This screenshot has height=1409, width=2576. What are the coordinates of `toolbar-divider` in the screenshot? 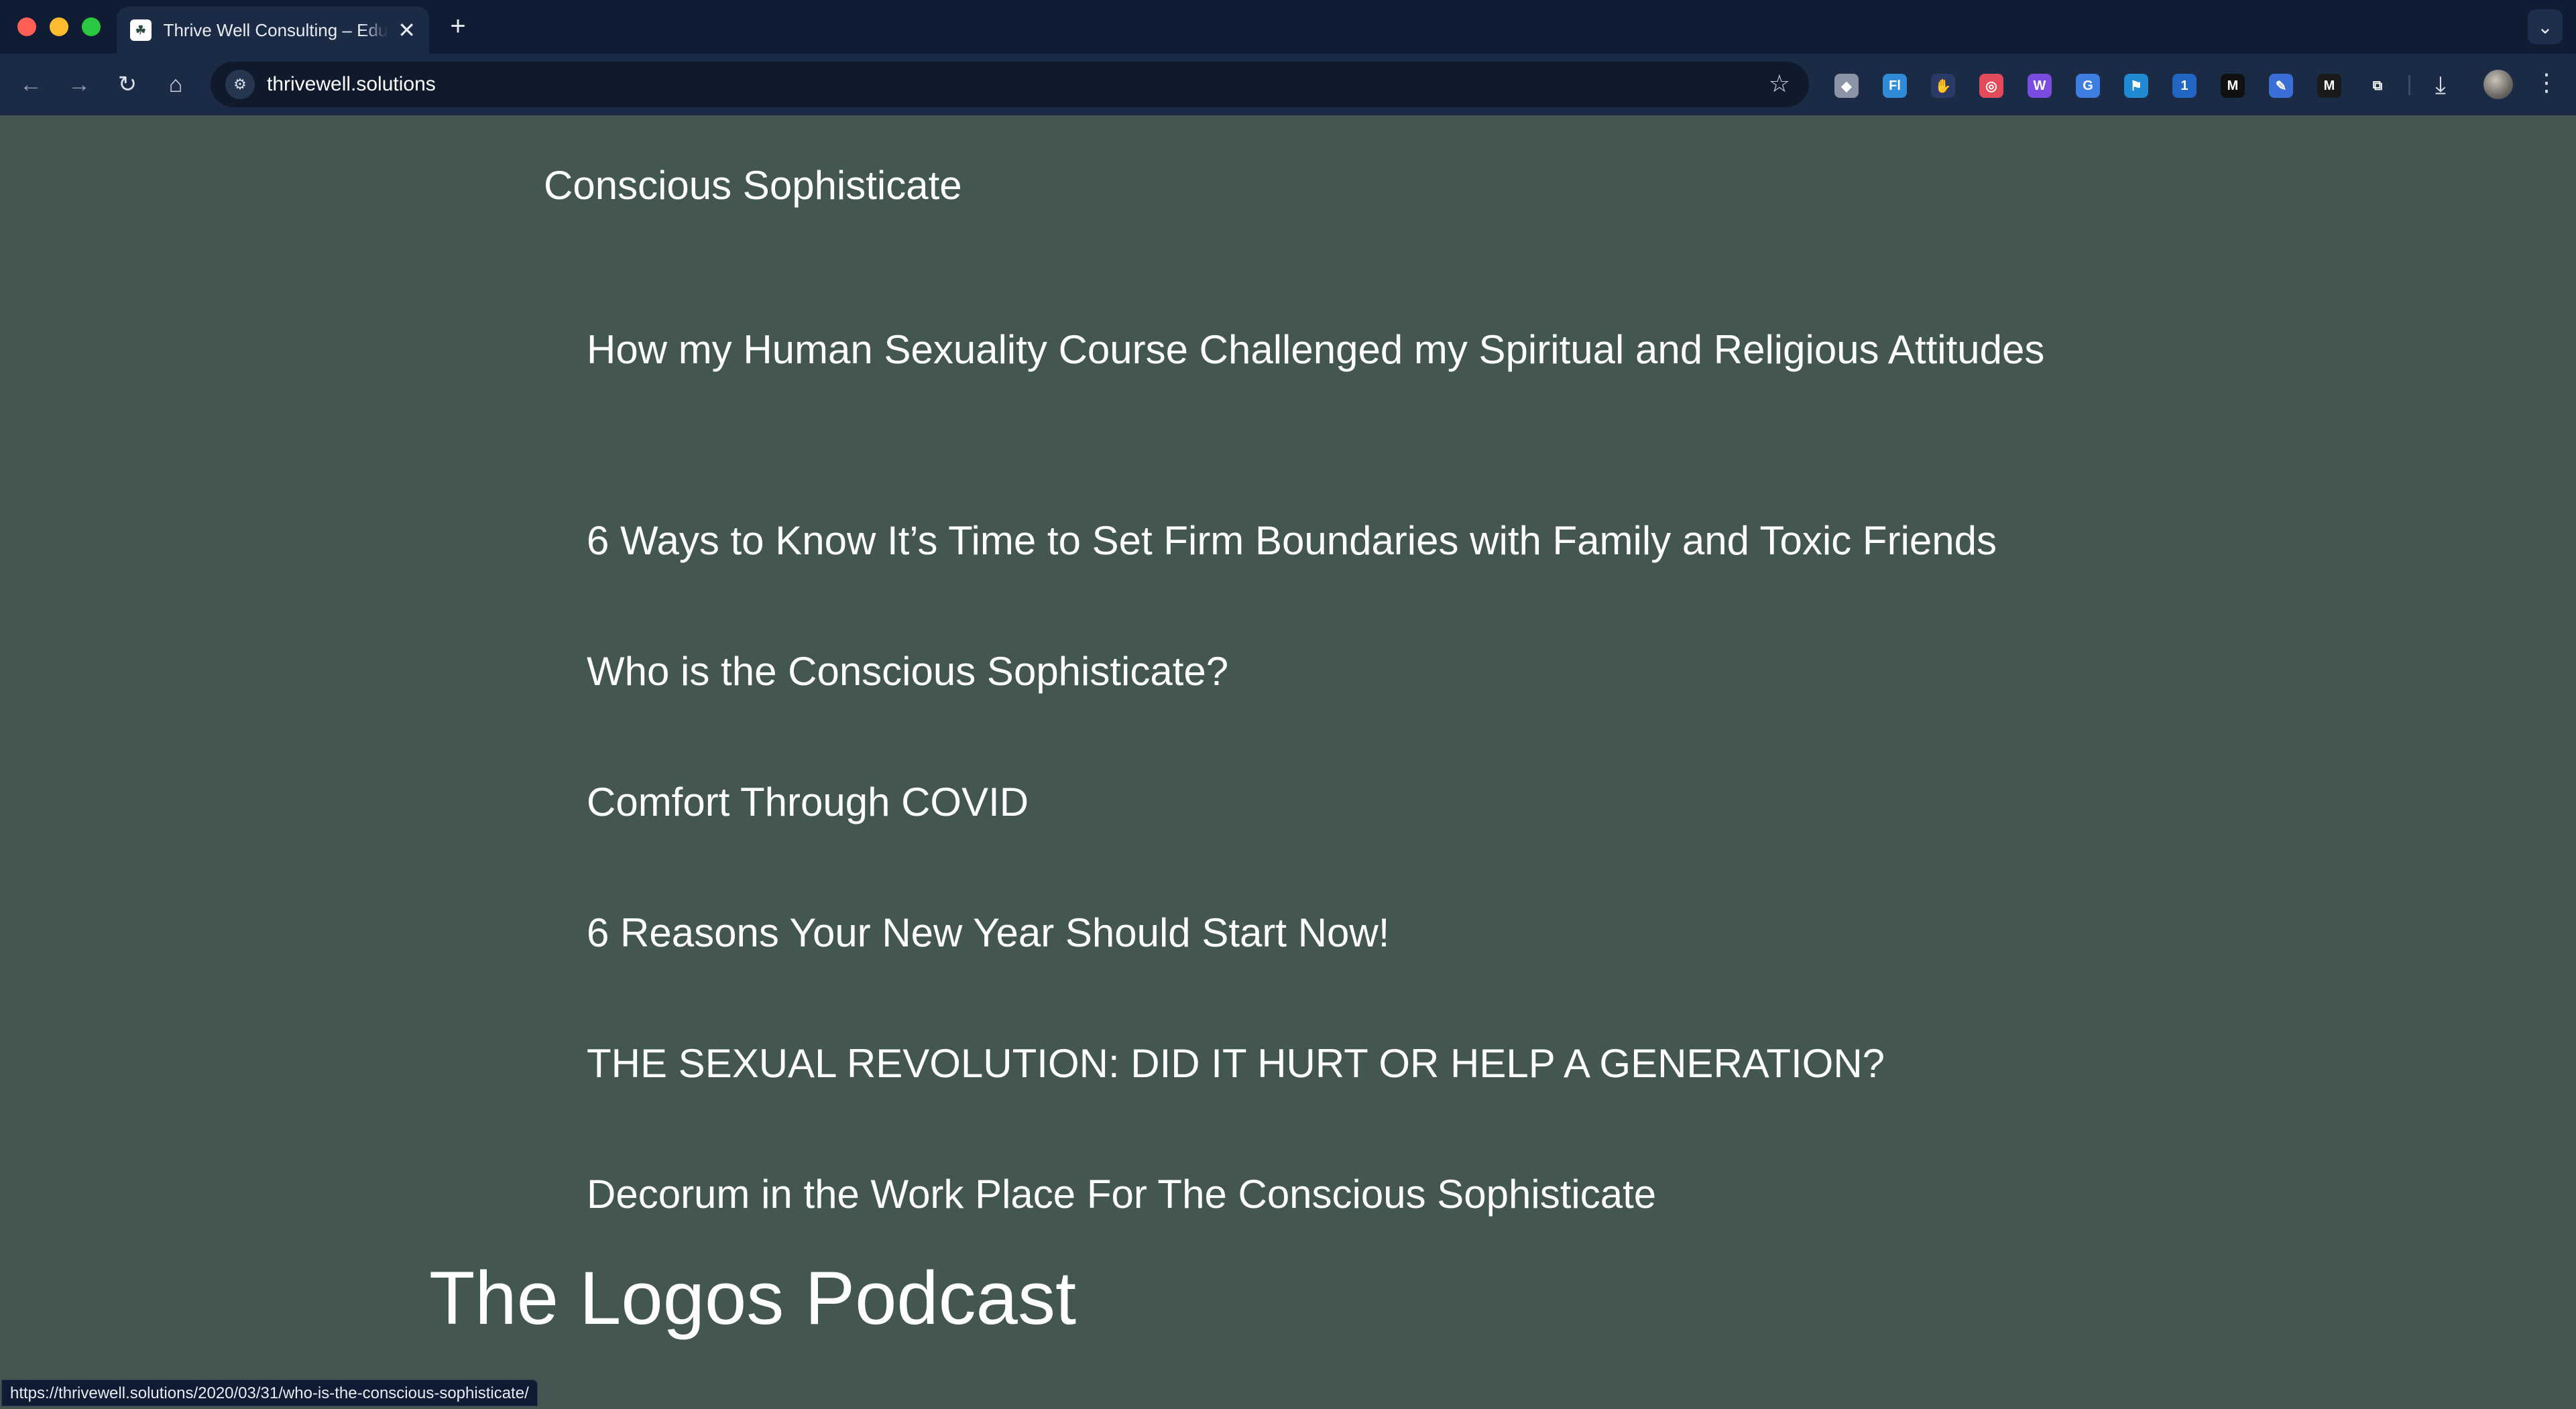 It's located at (2409, 85).